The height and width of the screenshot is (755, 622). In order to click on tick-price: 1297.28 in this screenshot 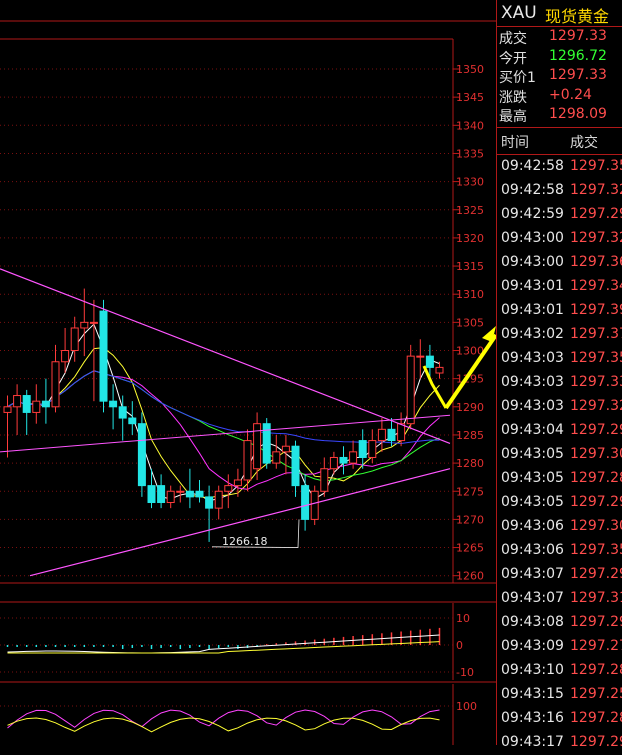, I will do `click(596, 717)`.